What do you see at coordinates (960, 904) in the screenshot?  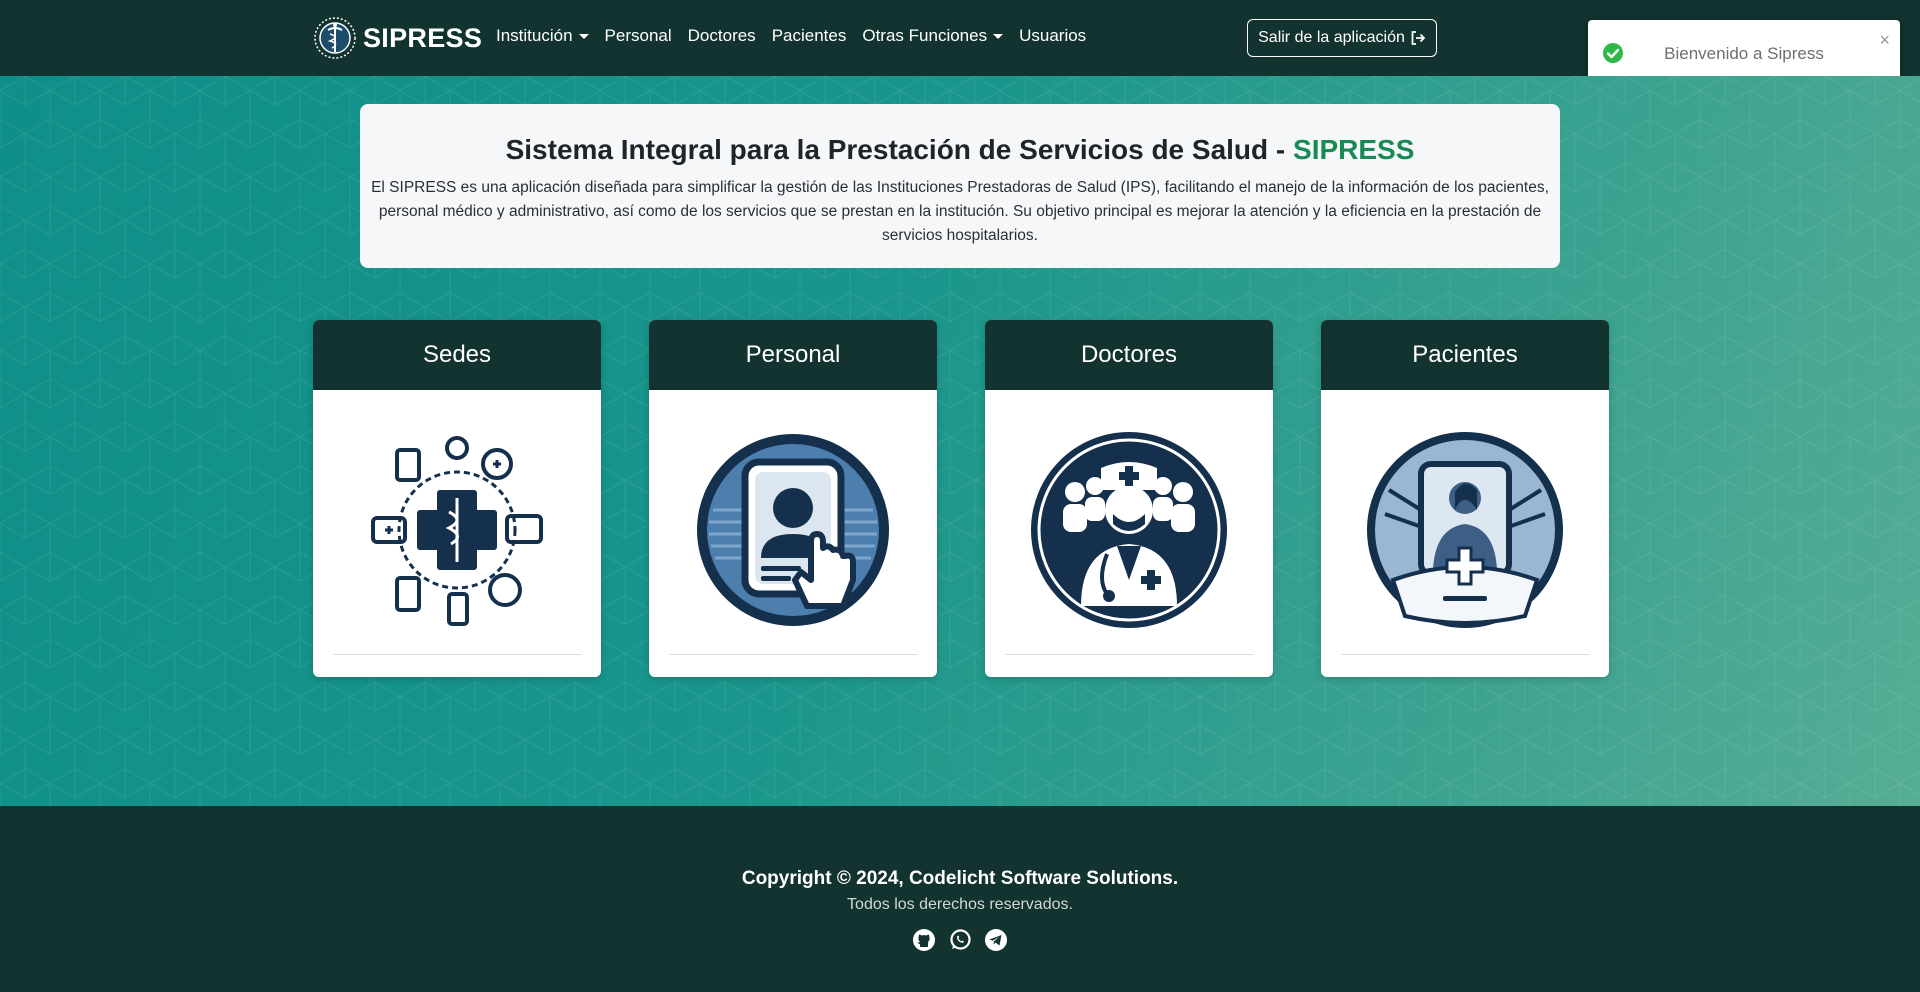 I see `rights-text: Todos los derechos reservados.` at bounding box center [960, 904].